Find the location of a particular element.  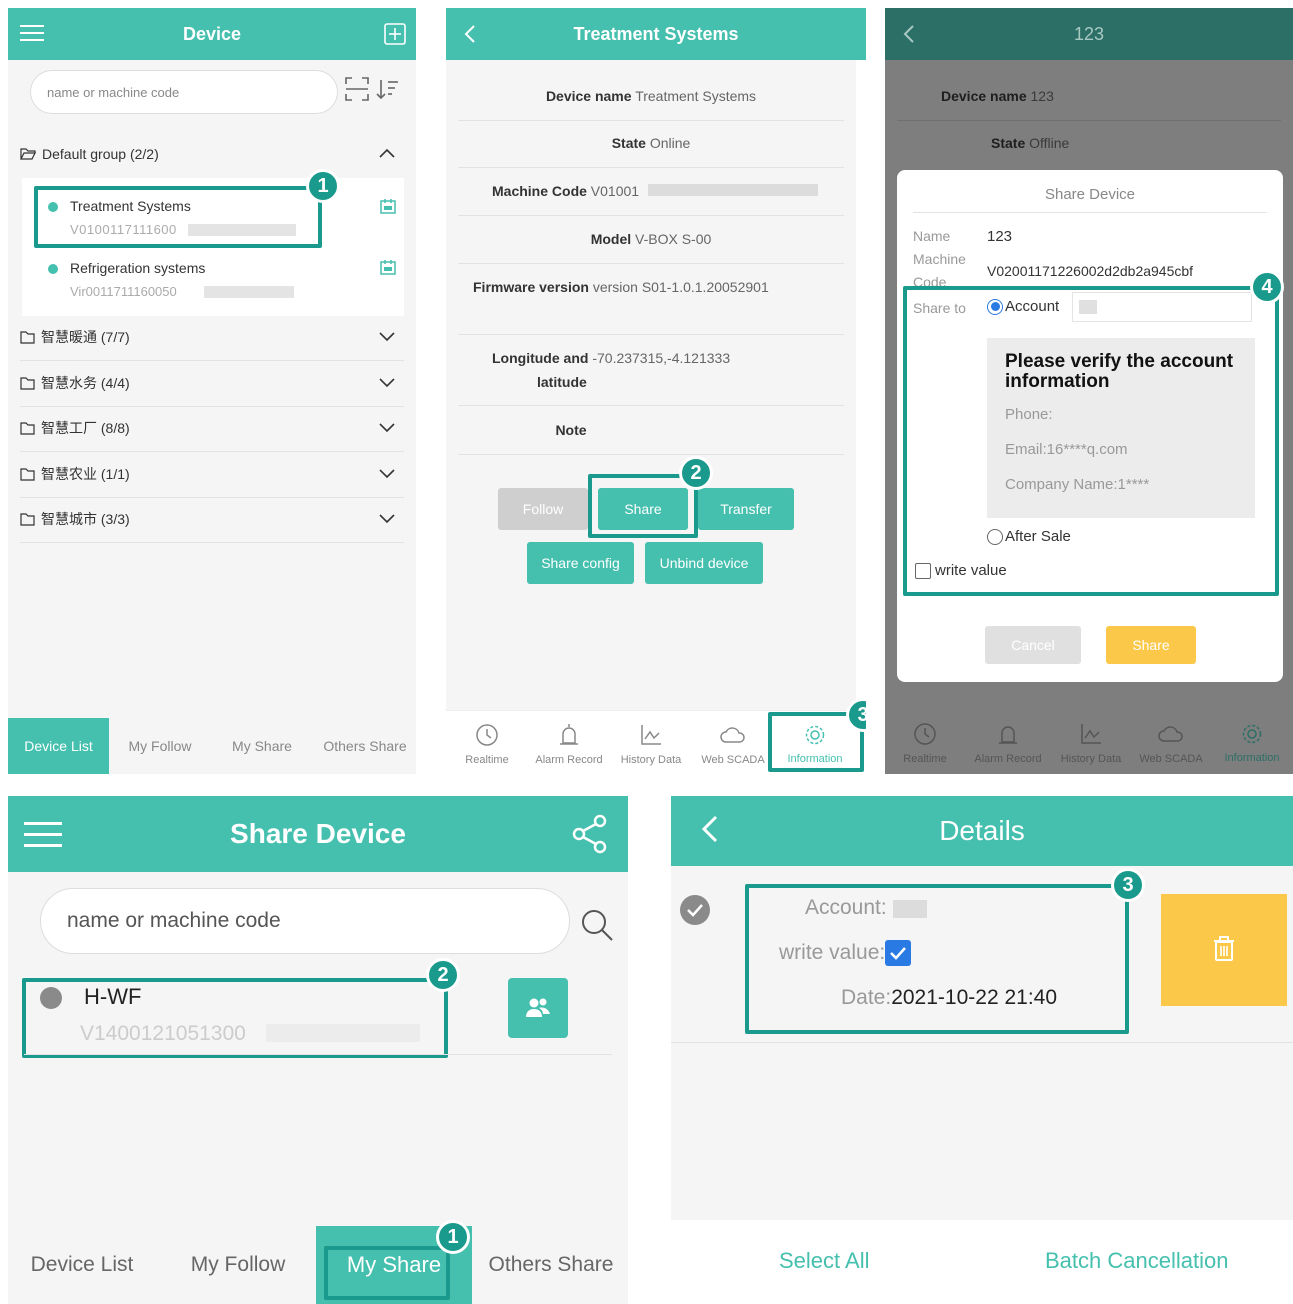

trash-icon is located at coordinates (1224, 950).